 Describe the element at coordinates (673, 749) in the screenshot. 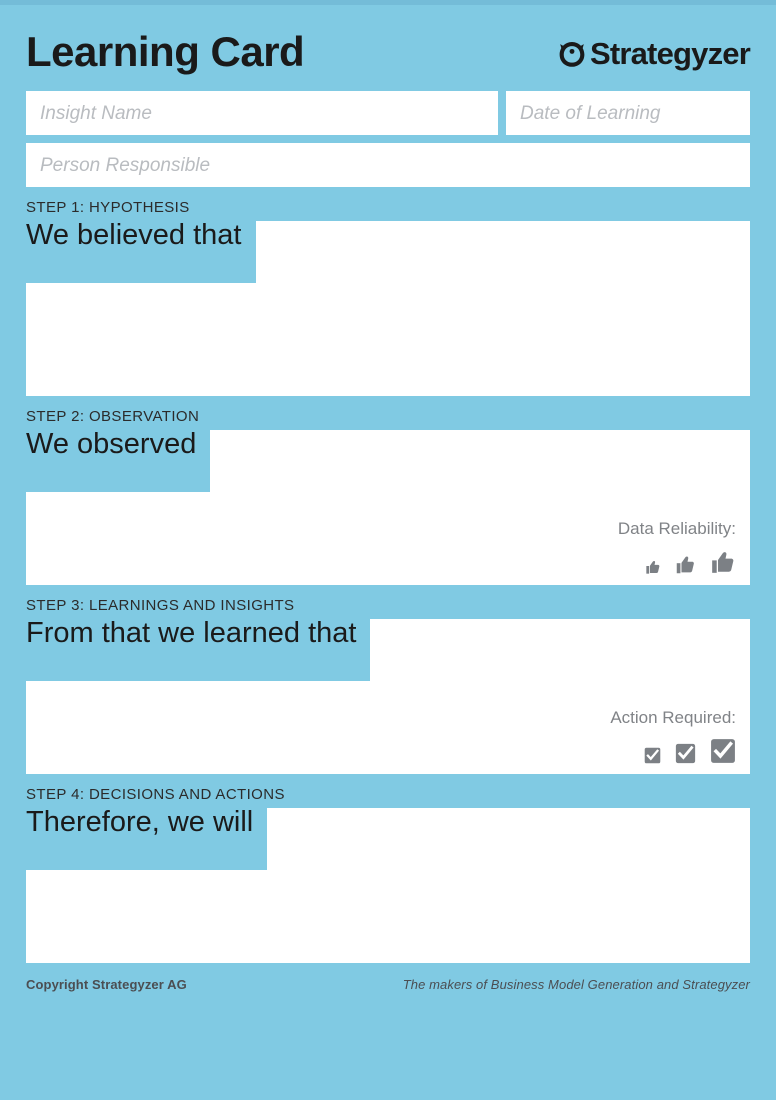

I see `action-required-options` at that location.